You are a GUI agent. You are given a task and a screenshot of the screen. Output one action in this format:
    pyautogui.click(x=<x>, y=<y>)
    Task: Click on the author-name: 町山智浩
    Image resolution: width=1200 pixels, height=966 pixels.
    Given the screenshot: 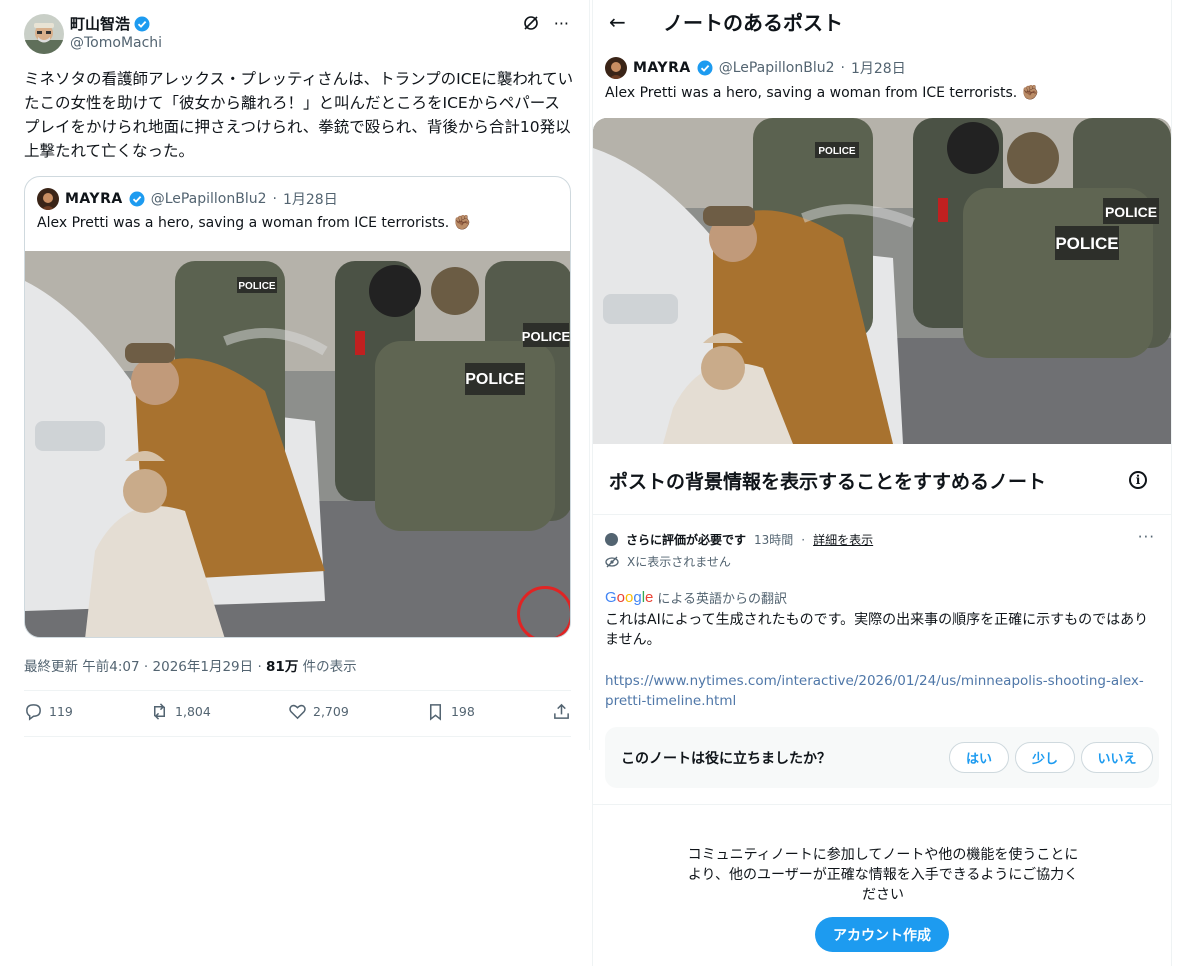 What is the action you would take?
    pyautogui.click(x=110, y=23)
    